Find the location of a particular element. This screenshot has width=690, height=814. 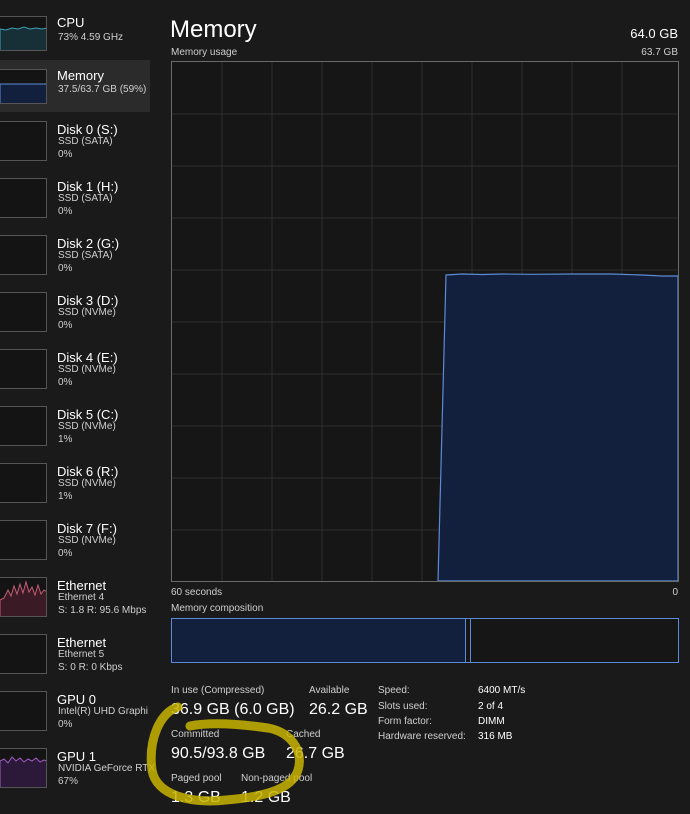

sidebar-item-adapter: Ethernet 4 is located at coordinates (81, 597).